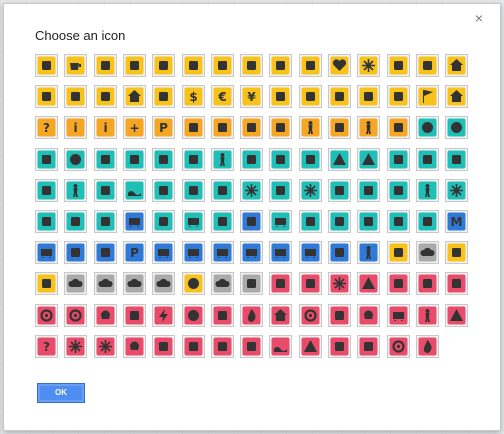 This screenshot has height=434, width=504. What do you see at coordinates (46, 252) in the screenshot?
I see `bus-front-icon` at bounding box center [46, 252].